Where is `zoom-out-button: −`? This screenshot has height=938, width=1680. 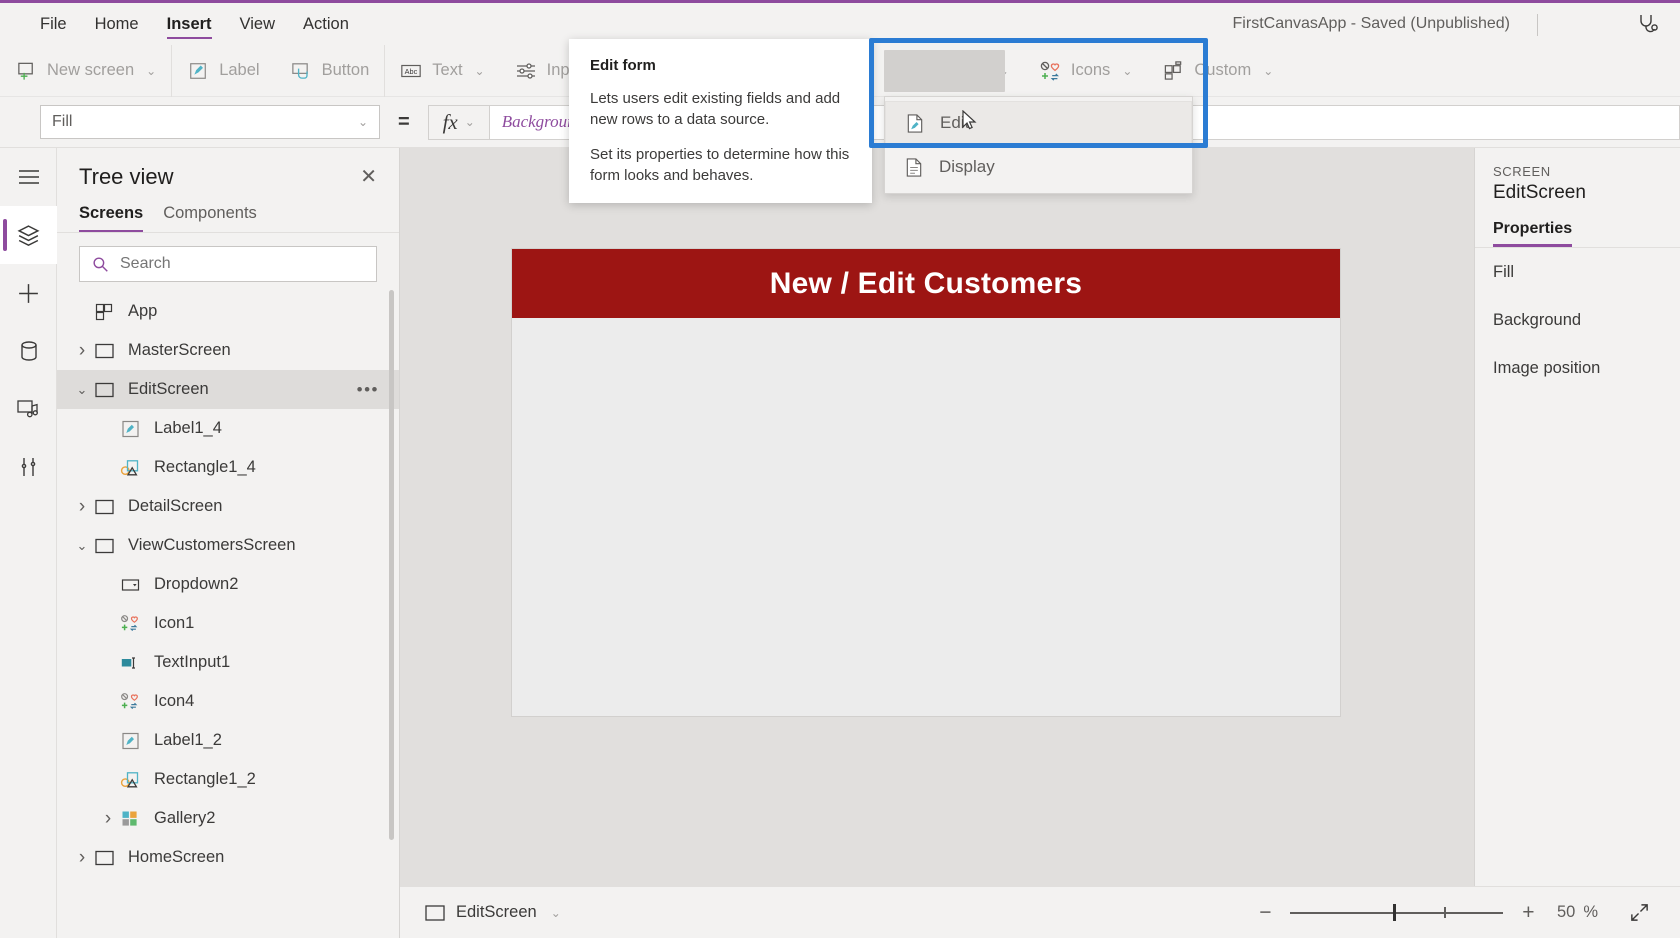 zoom-out-button: − is located at coordinates (1265, 913).